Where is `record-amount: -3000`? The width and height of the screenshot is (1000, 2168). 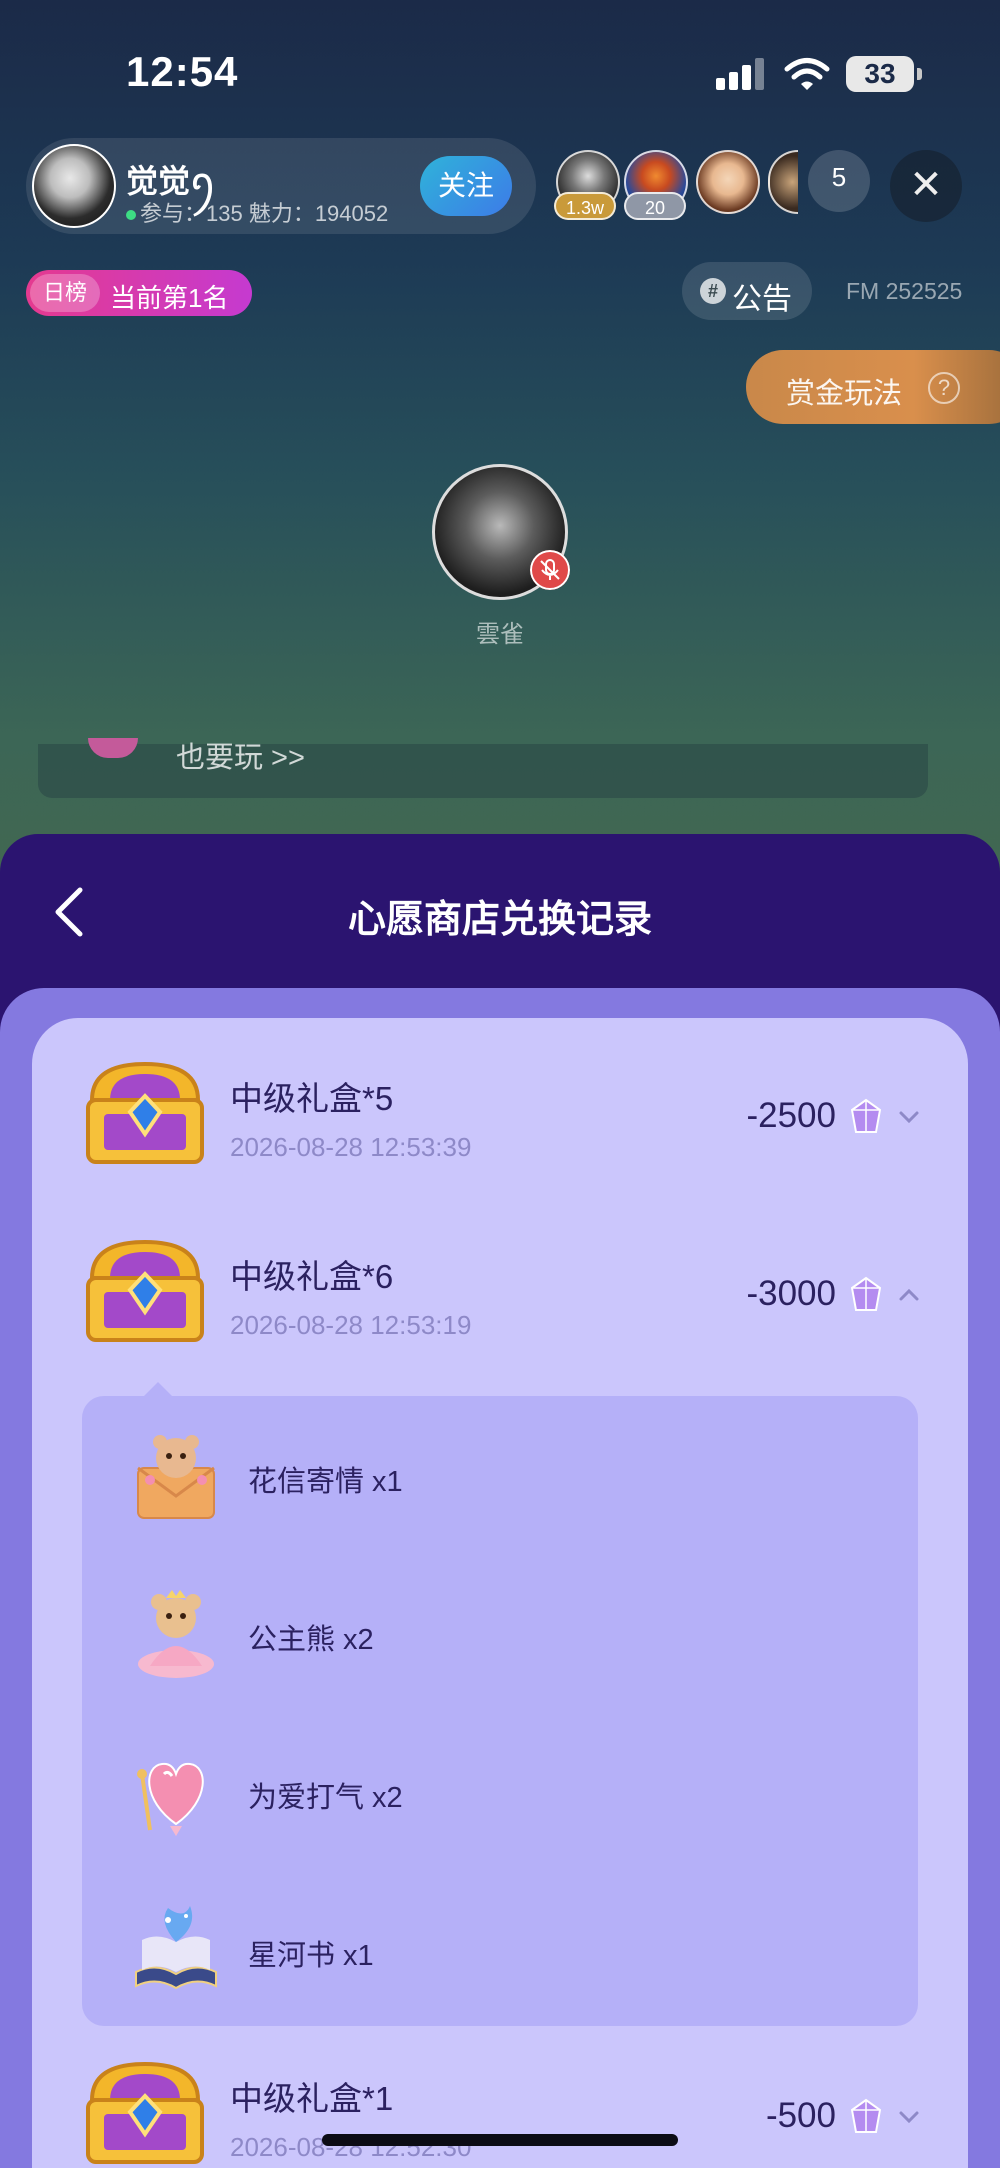 record-amount: -3000 is located at coordinates (791, 1293).